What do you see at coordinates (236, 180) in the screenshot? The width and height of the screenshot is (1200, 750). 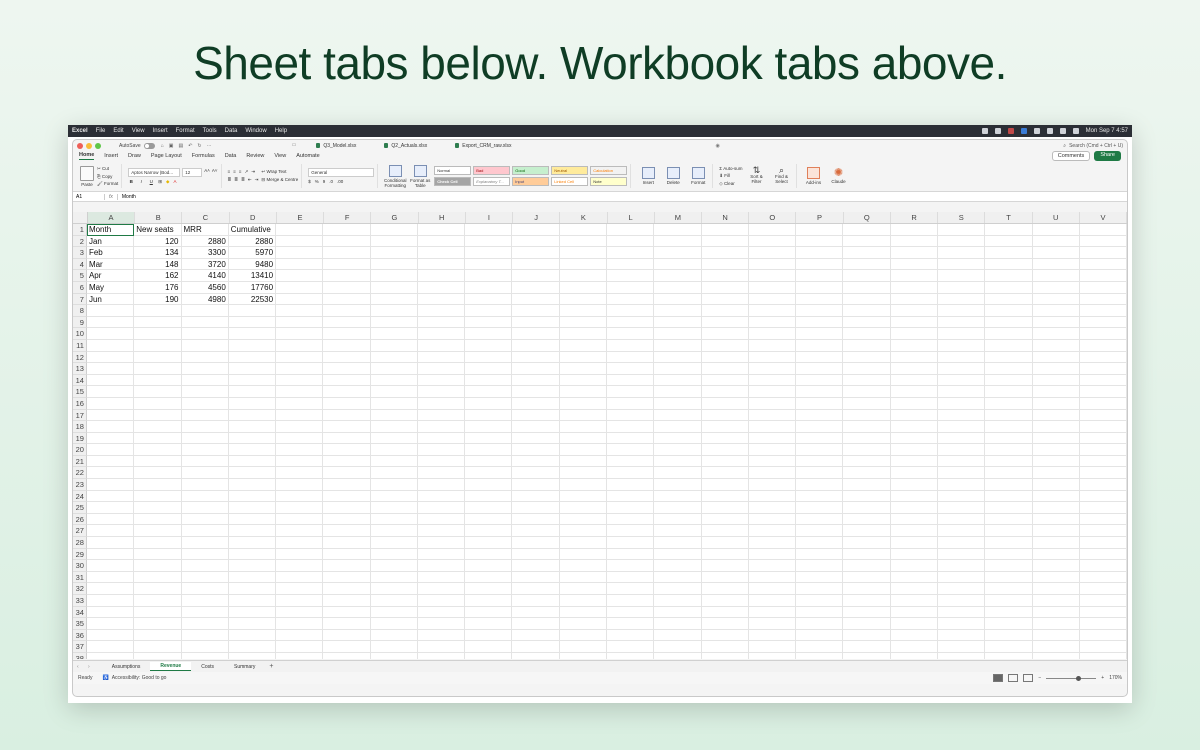 I see `align-center-icon: ≣` at bounding box center [236, 180].